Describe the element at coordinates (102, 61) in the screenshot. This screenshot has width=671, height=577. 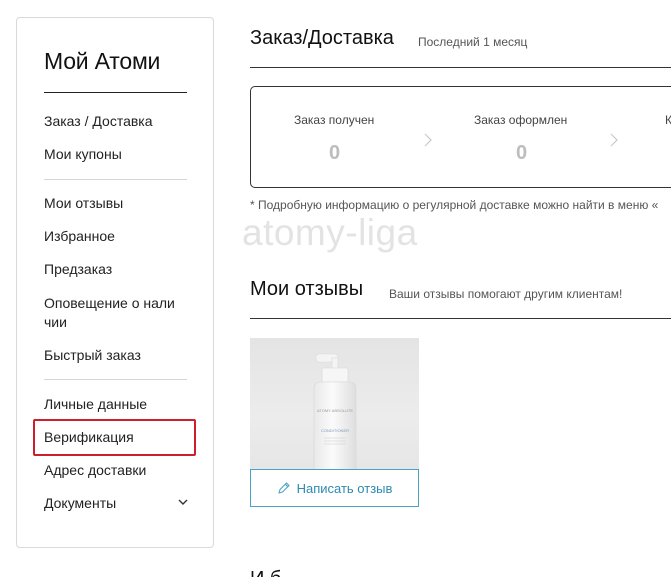
I see `sidebar-title: Мой Атоми` at that location.